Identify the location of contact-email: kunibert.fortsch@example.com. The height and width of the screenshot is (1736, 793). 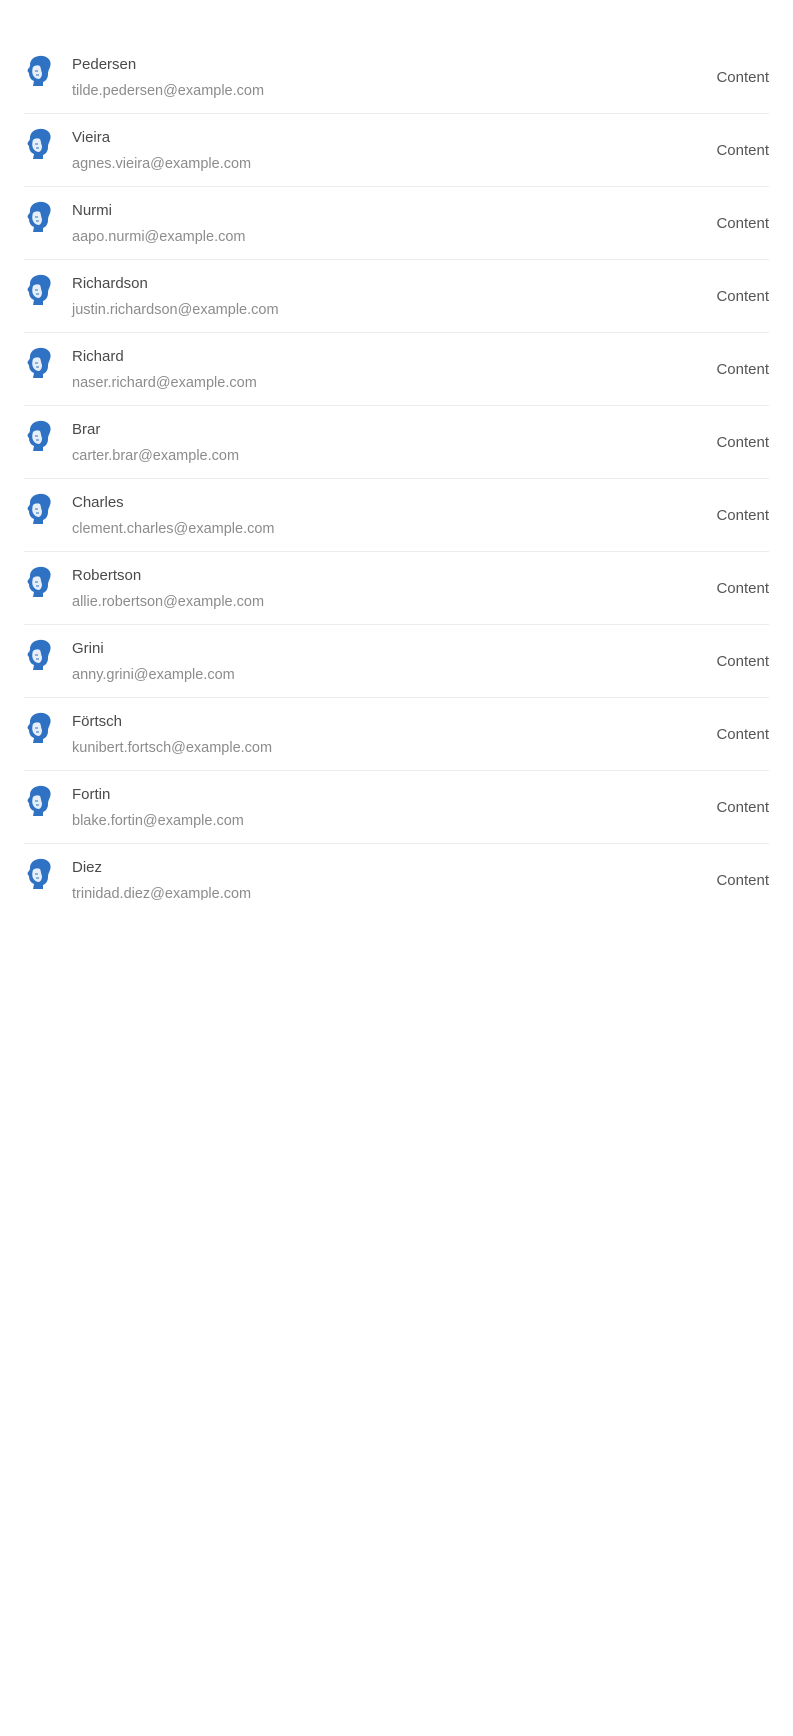
(172, 748).